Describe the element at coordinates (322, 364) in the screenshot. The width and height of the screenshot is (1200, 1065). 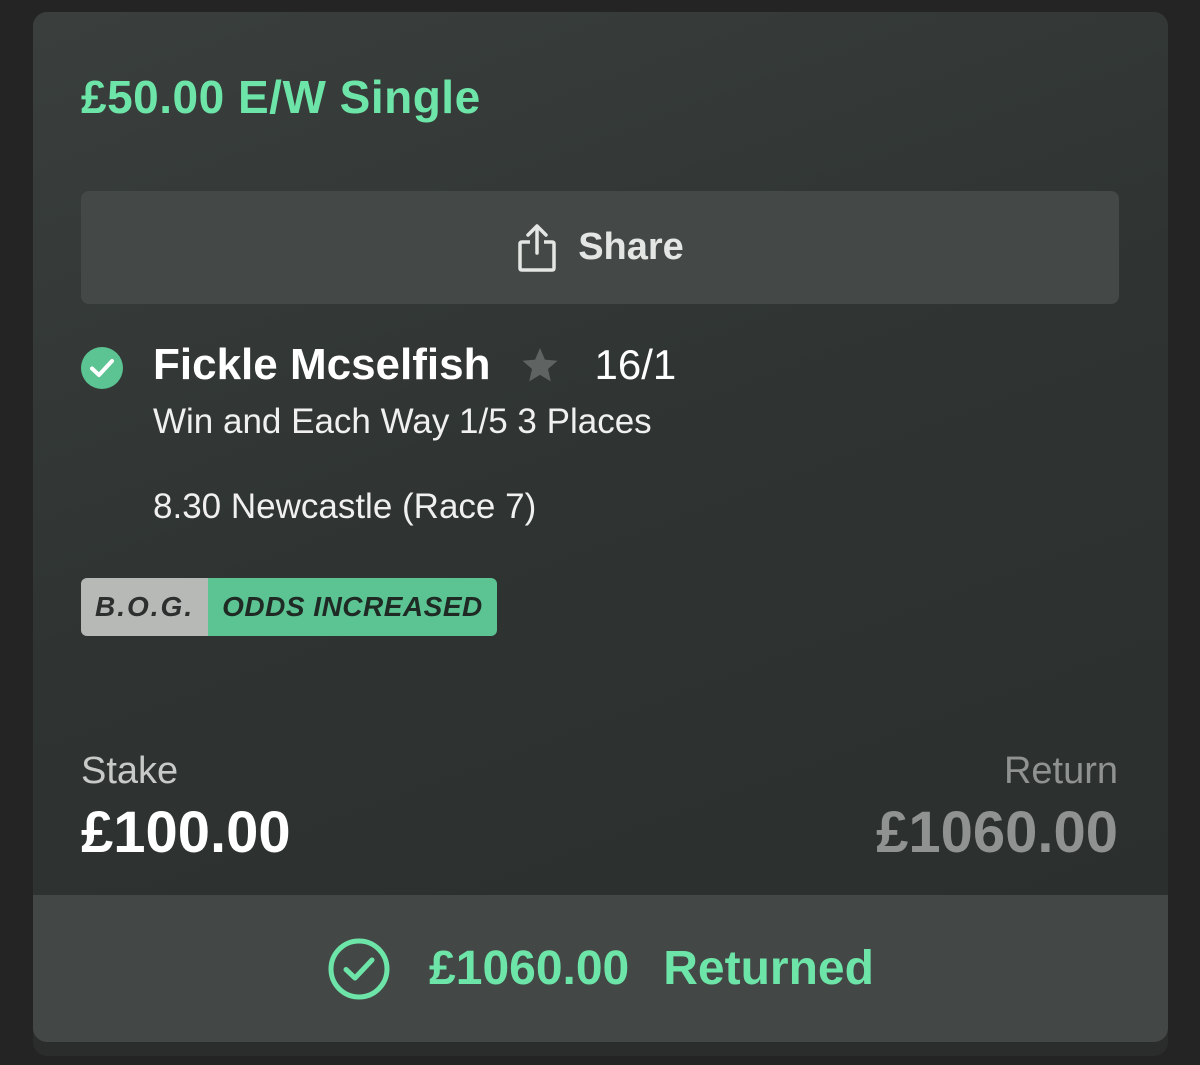
I see `selection-name: Fickle Mcselfish` at that location.